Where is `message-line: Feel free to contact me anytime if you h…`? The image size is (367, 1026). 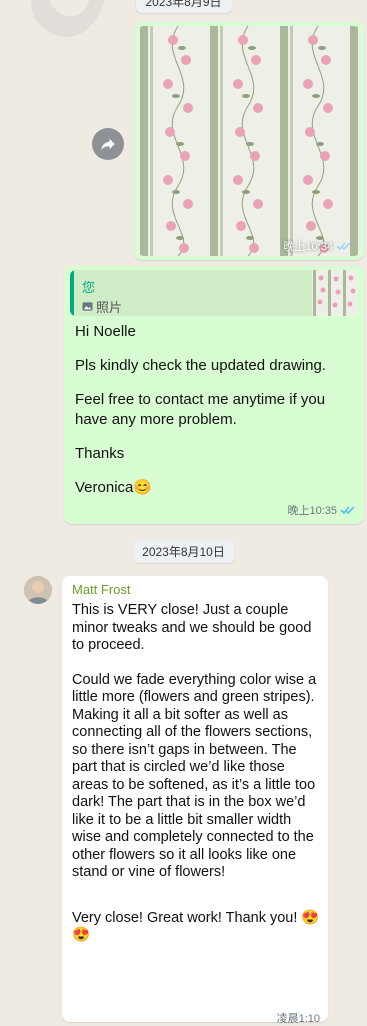
message-line: Feel free to contact me anytime if you h… is located at coordinates (200, 409).